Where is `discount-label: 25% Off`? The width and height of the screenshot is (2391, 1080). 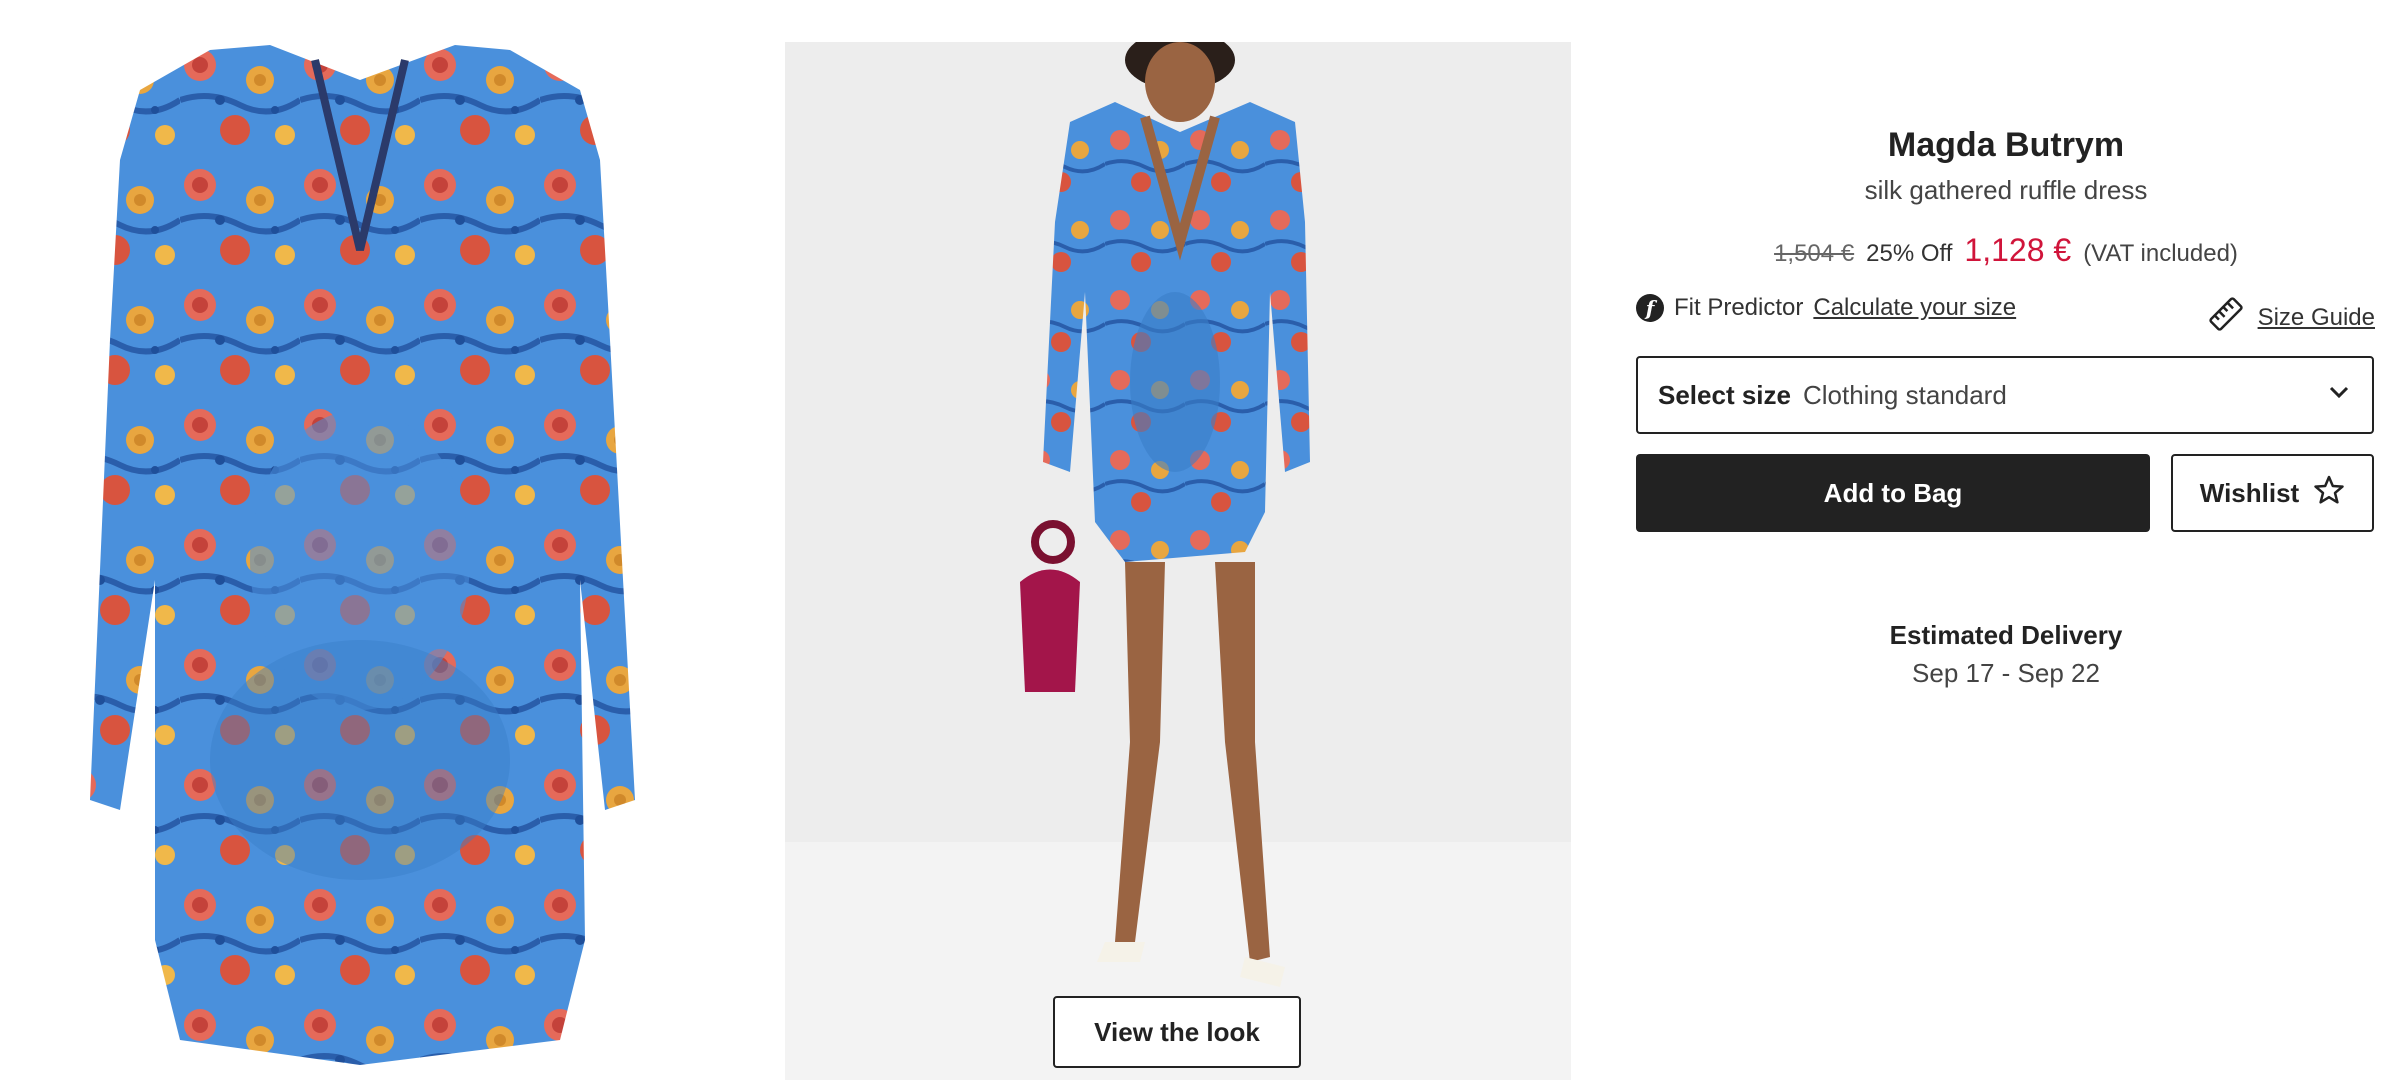 discount-label: 25% Off is located at coordinates (1909, 253).